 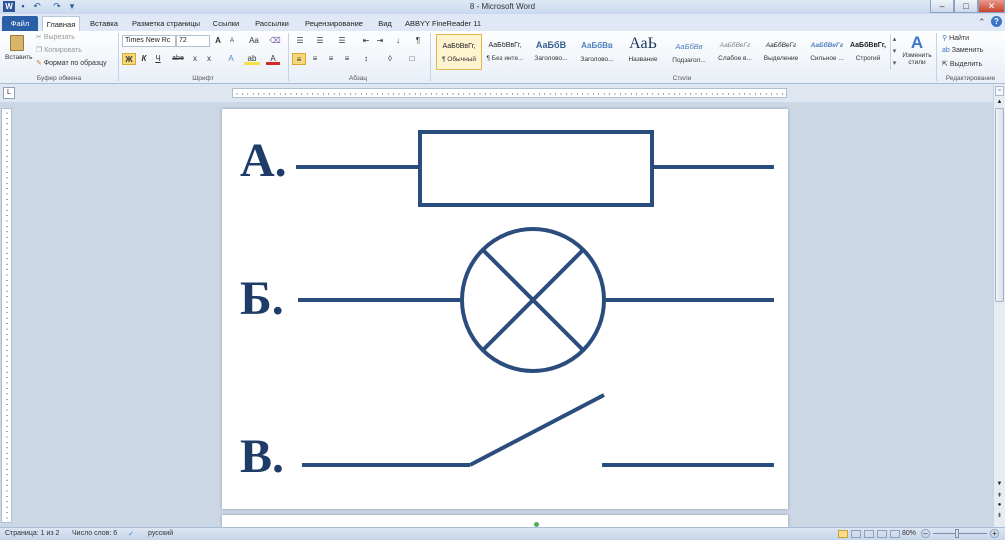 I want to click on previous-page-icon: ⇞, so click(x=999, y=495).